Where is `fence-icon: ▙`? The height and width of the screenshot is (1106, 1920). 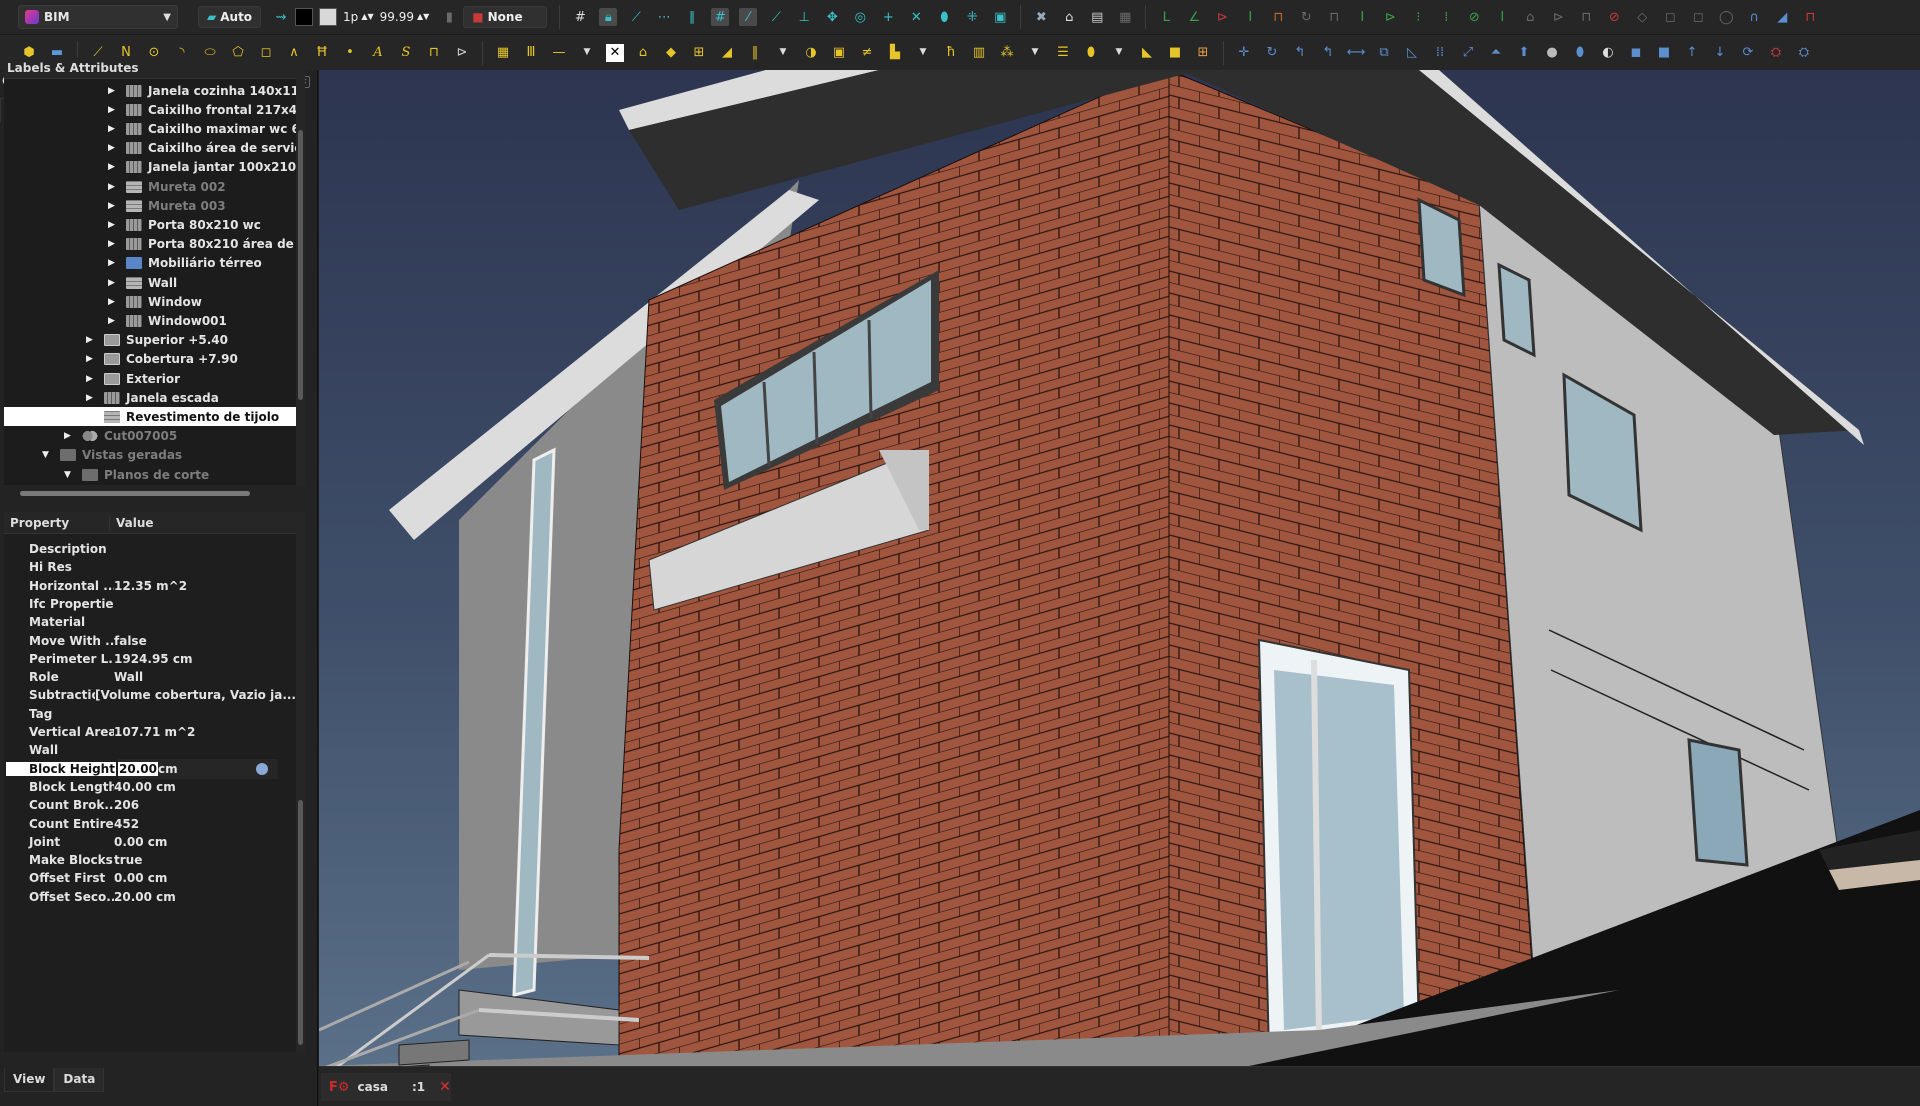 fence-icon: ▙ is located at coordinates (895, 53).